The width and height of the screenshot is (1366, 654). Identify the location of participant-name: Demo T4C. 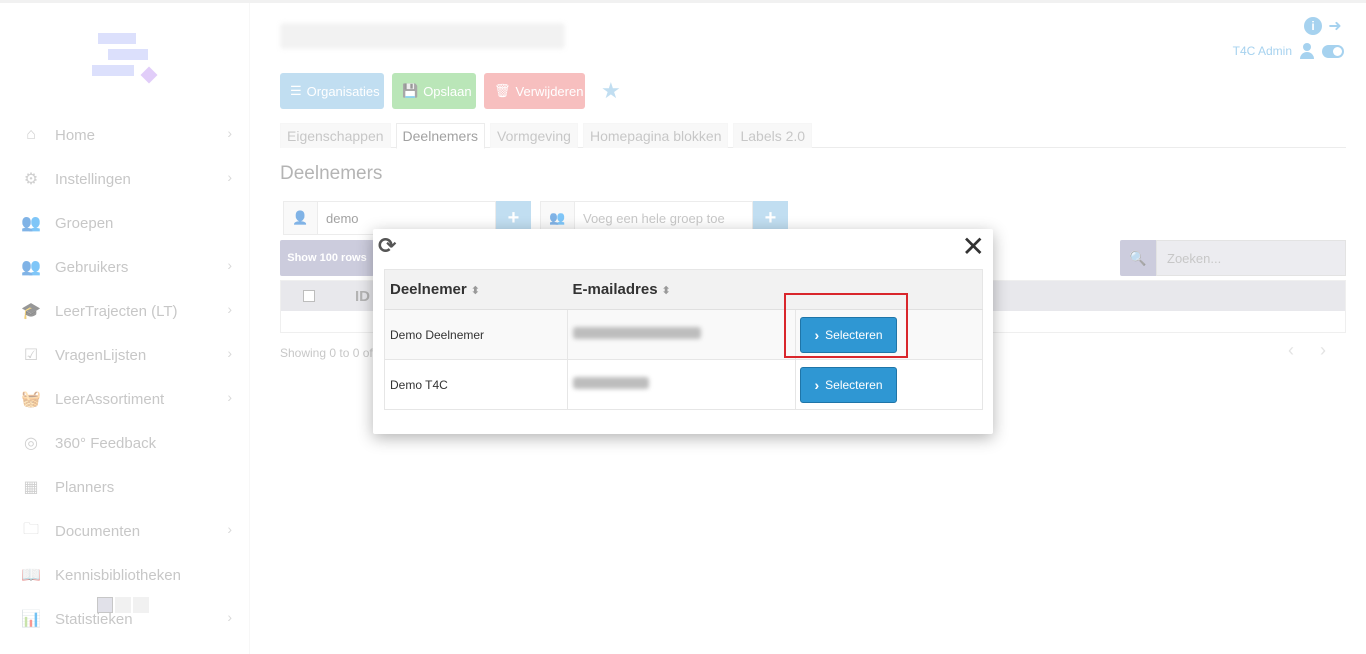
(476, 384).